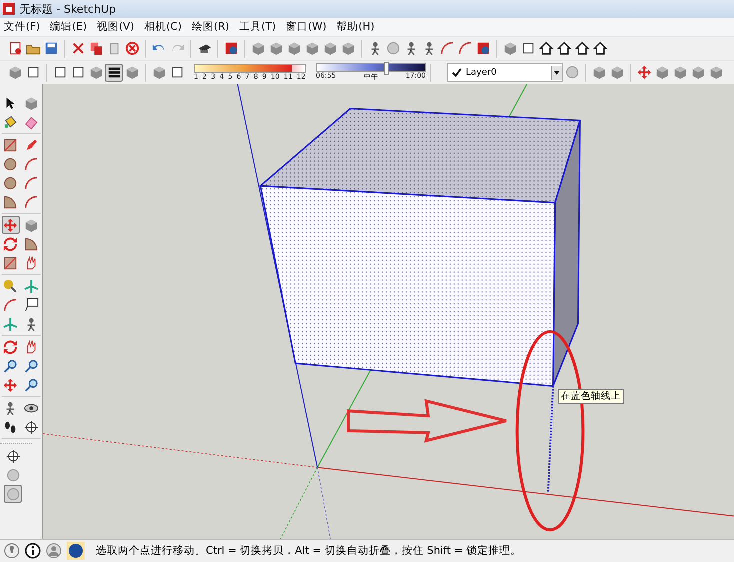 The height and width of the screenshot is (562, 734). I want to click on pencil-icon, so click(31, 145).